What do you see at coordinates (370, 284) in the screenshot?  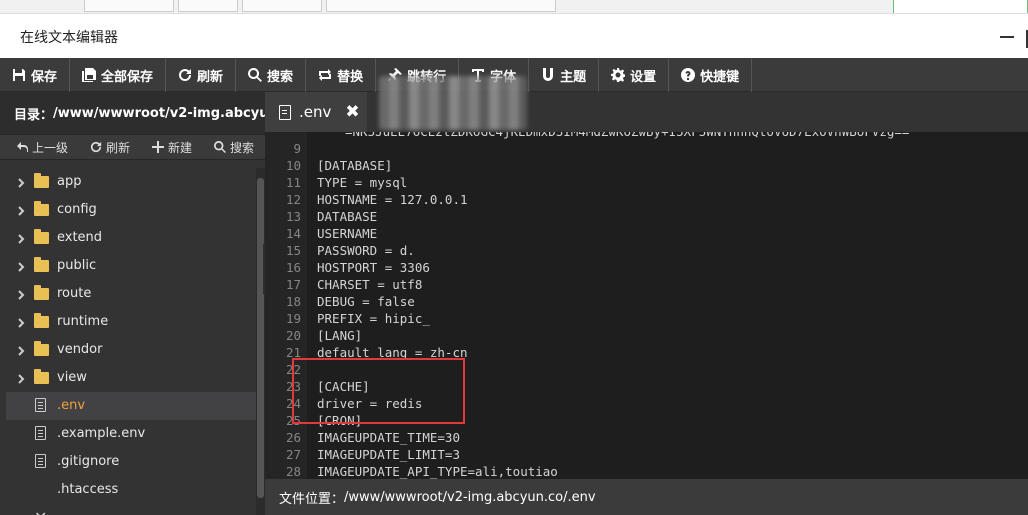 I see `code-line-text: CHARSET = utf8` at bounding box center [370, 284].